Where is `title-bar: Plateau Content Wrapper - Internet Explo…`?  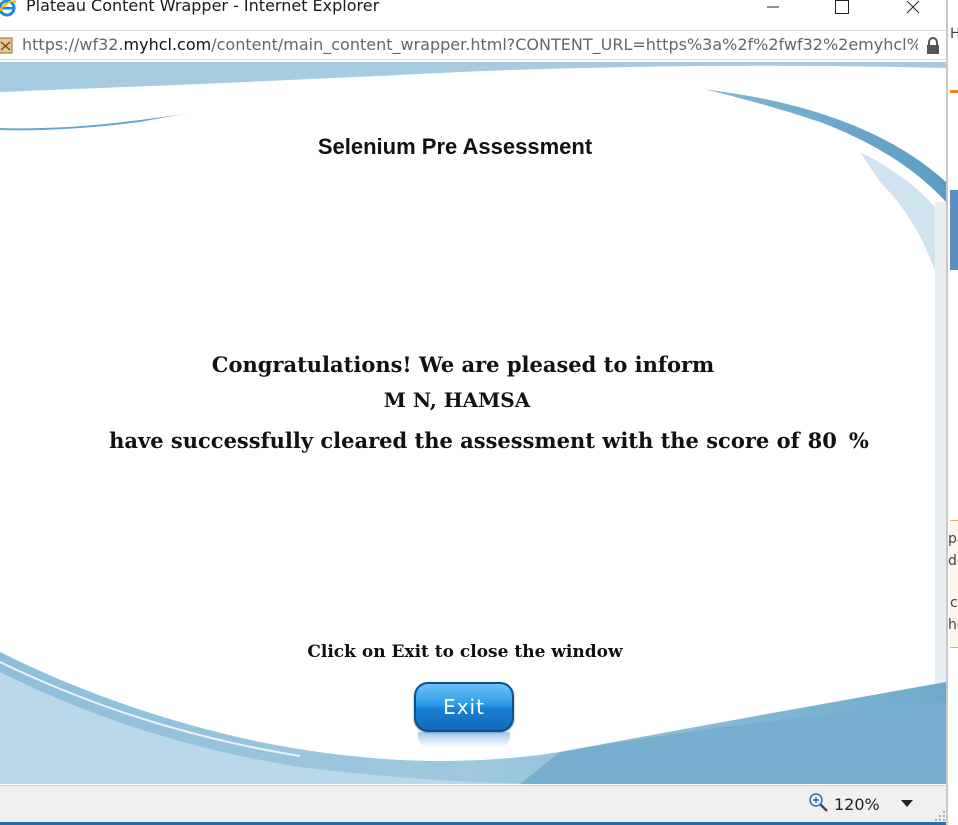
title-bar: Plateau Content Wrapper - Internet Explo… is located at coordinates (473, 11).